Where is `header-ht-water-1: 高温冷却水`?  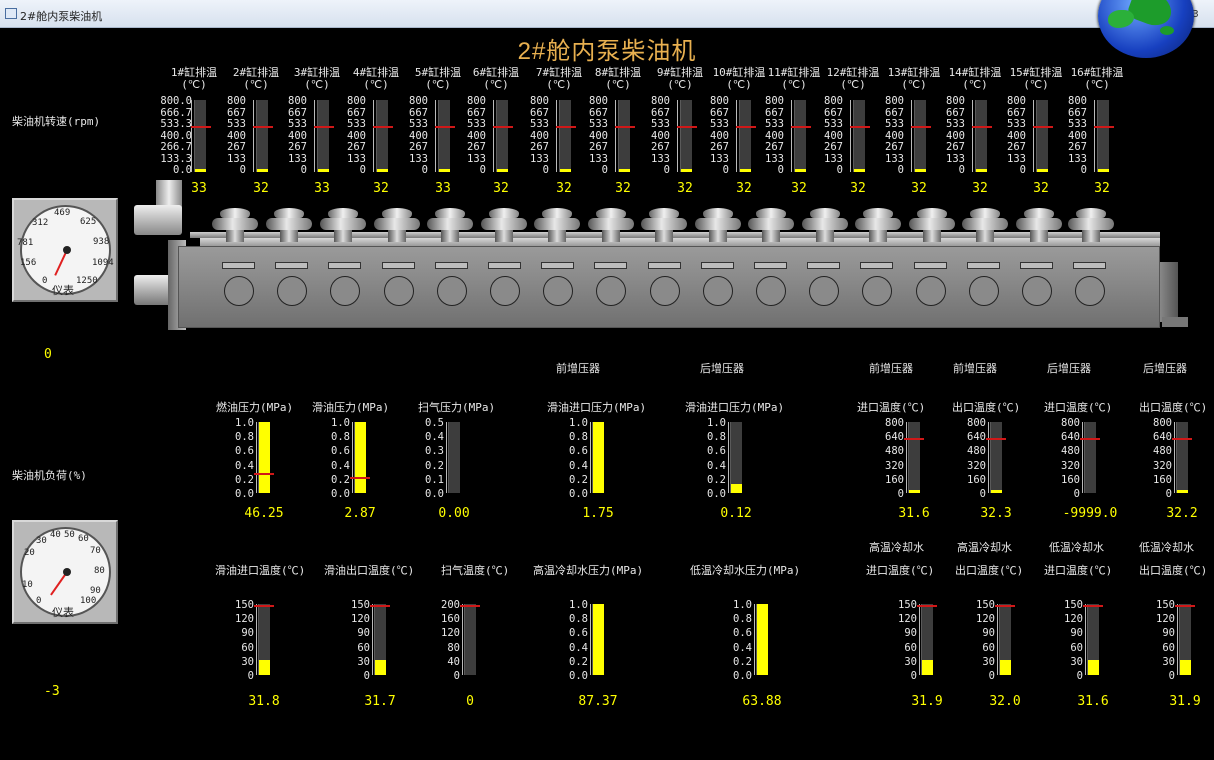
header-ht-water-1: 高温冷却水 is located at coordinates (896, 547).